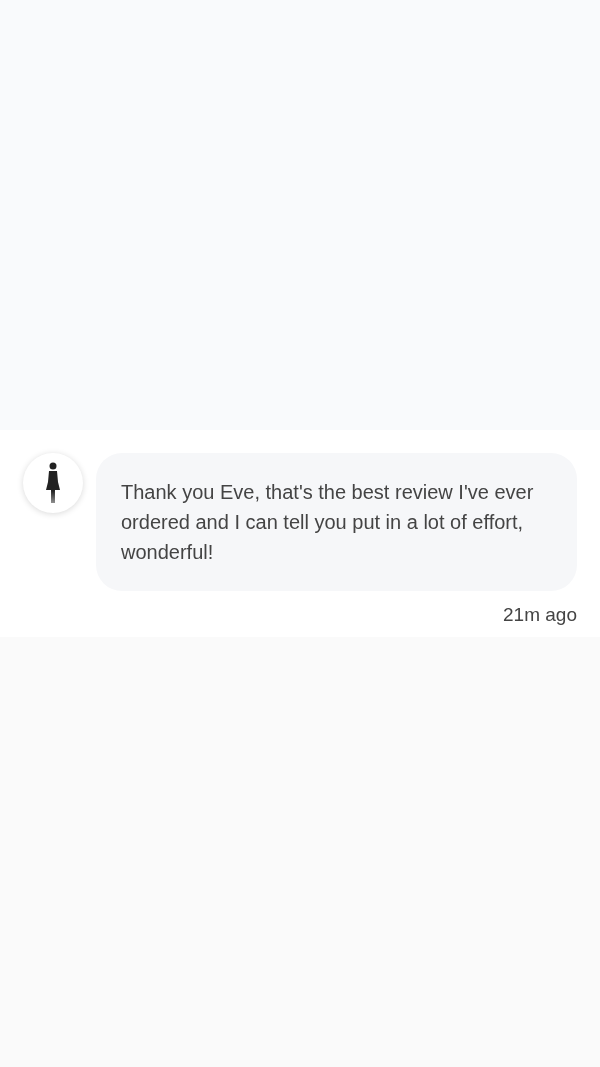 This screenshot has height=1067, width=600. Describe the element at coordinates (540, 615) in the screenshot. I see `timestamp: 21m ago` at that location.